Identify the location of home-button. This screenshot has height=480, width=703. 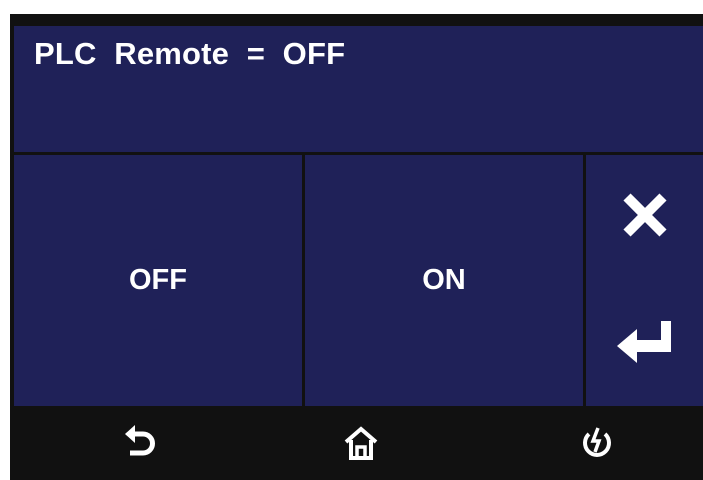
(361, 443).